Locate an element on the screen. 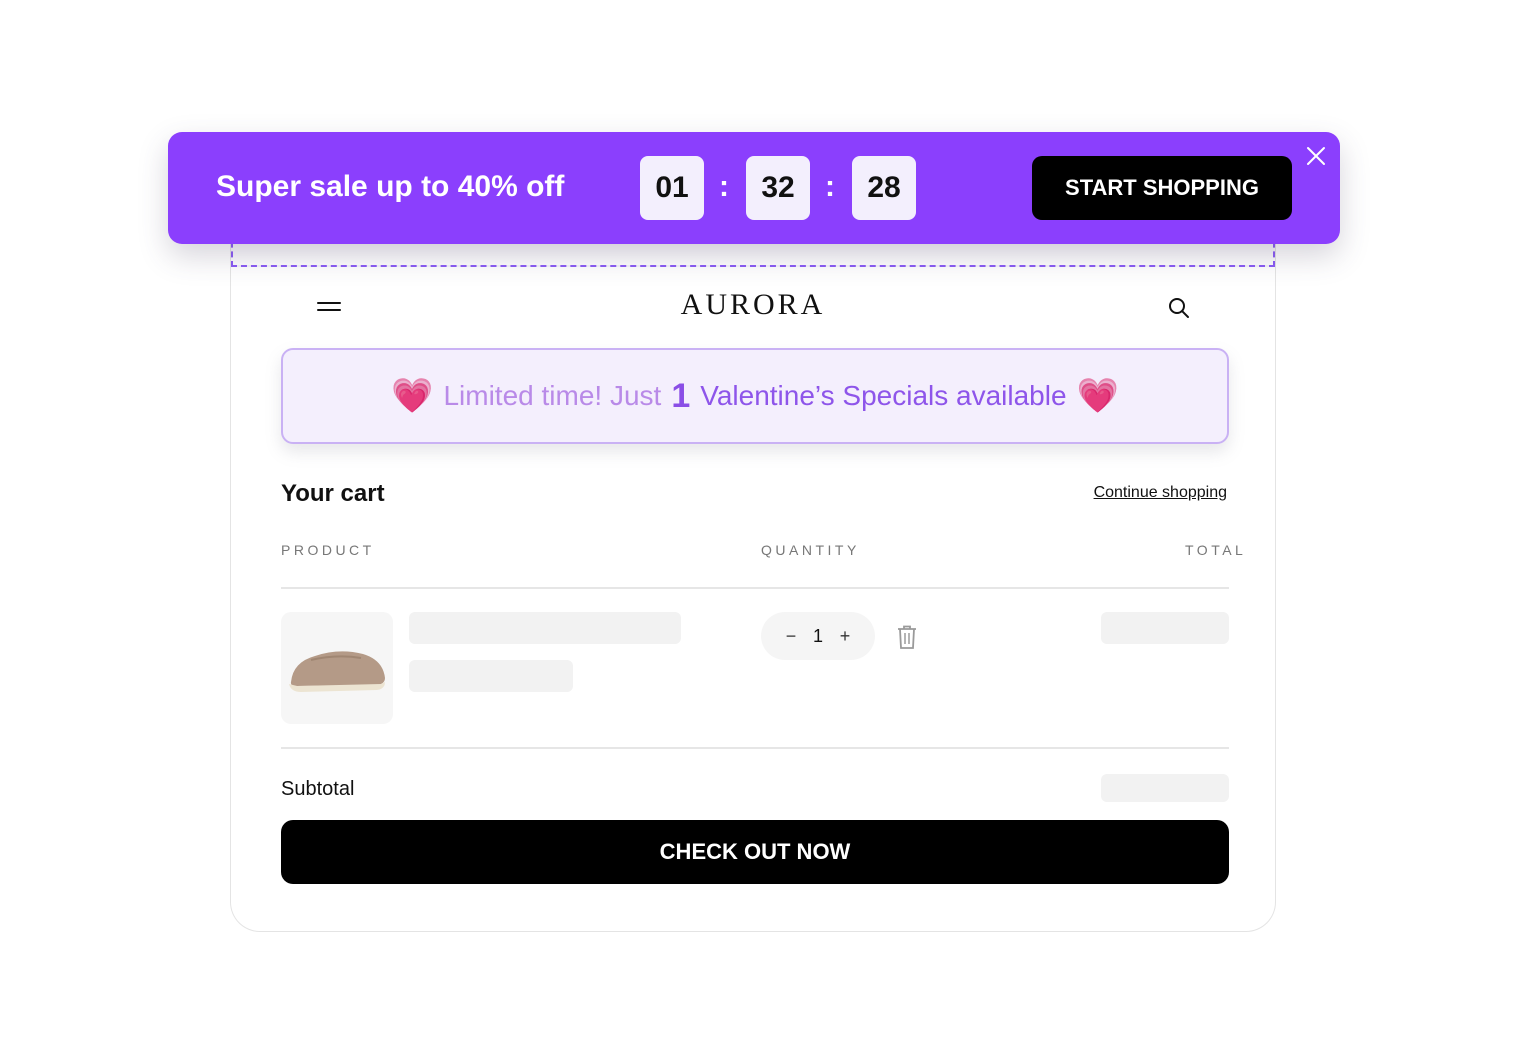 This screenshot has width=1516, height=1060. store-header: AURORA is located at coordinates (753, 308).